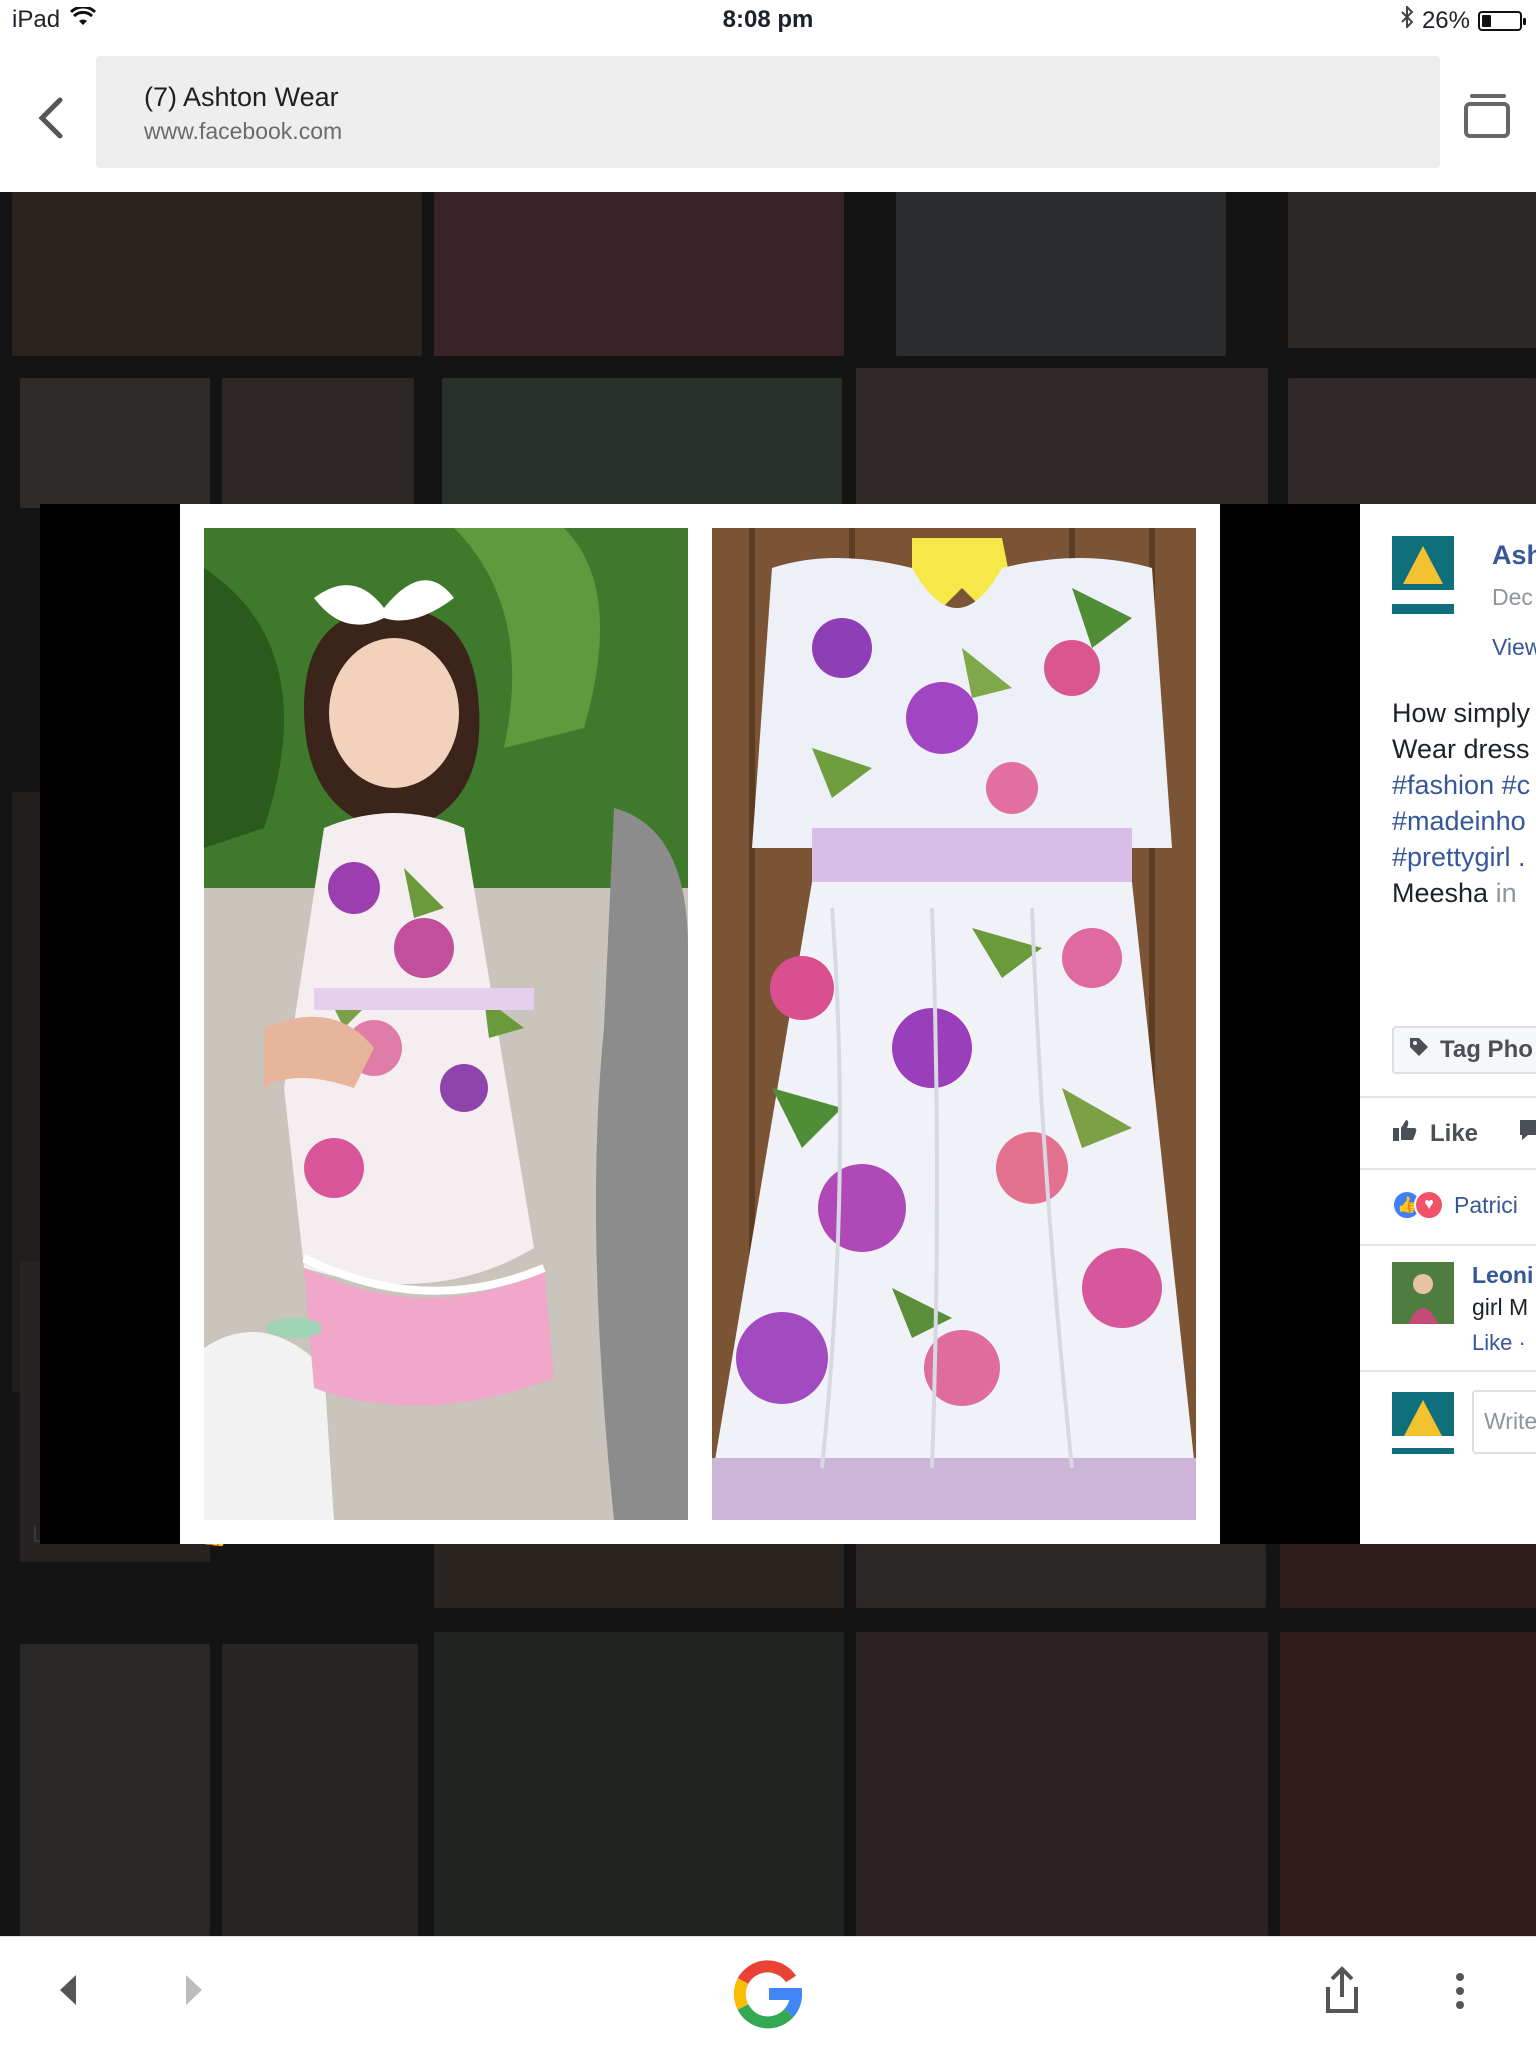  Describe the element at coordinates (1405, 1133) in the screenshot. I see `thumbs-up-icon` at that location.